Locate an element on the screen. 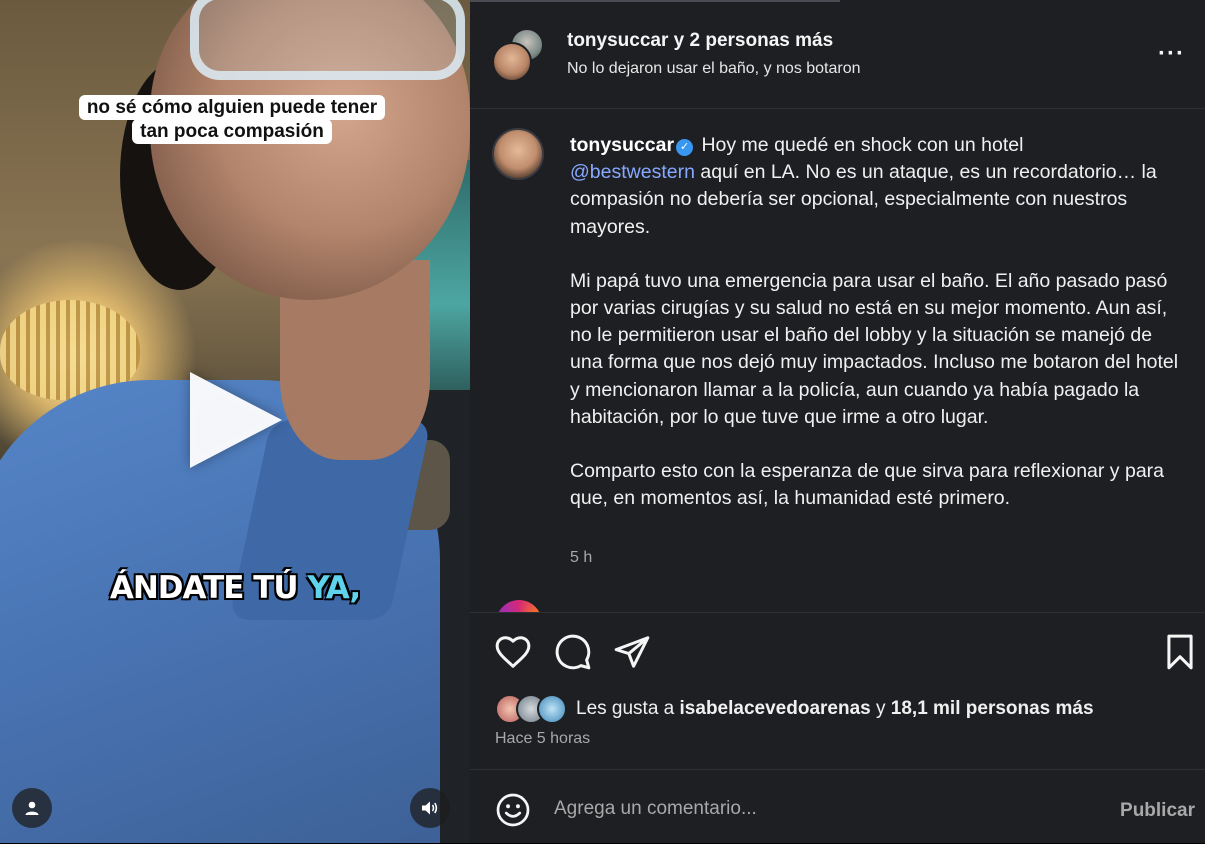 Image resolution: width=1205 pixels, height=844 pixels. likes-count: 18,1 mil personas más is located at coordinates (992, 708).